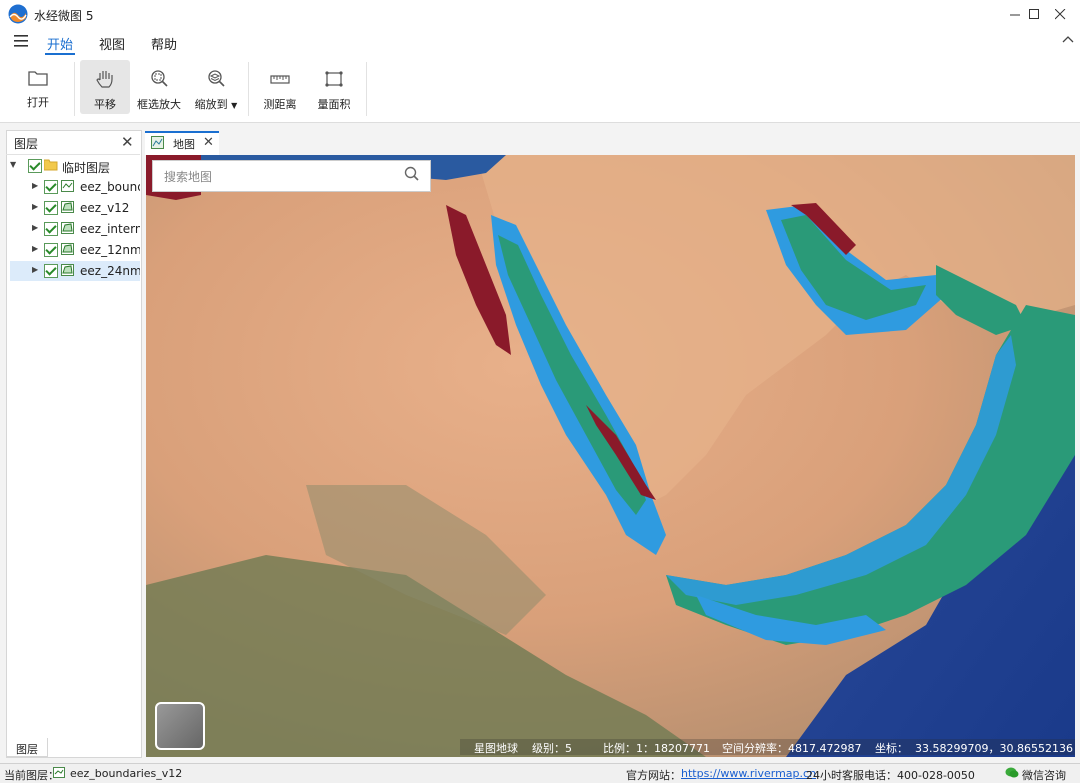 This screenshot has width=1080, height=783. What do you see at coordinates (31, 775) in the screenshot?
I see `current-layer-label: 当前图层：` at bounding box center [31, 775].